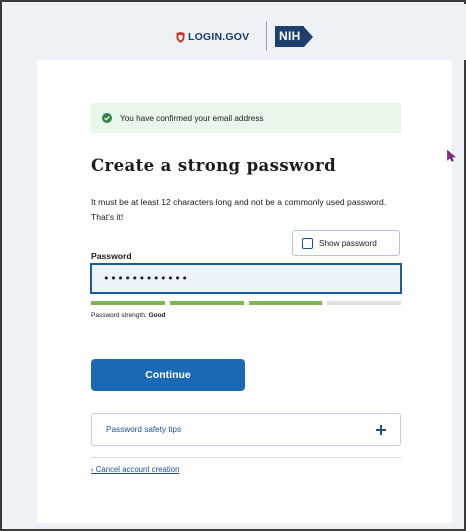 Image resolution: width=466 pixels, height=531 pixels. What do you see at coordinates (451, 156) in the screenshot?
I see `mouse-cursor-icon` at bounding box center [451, 156].